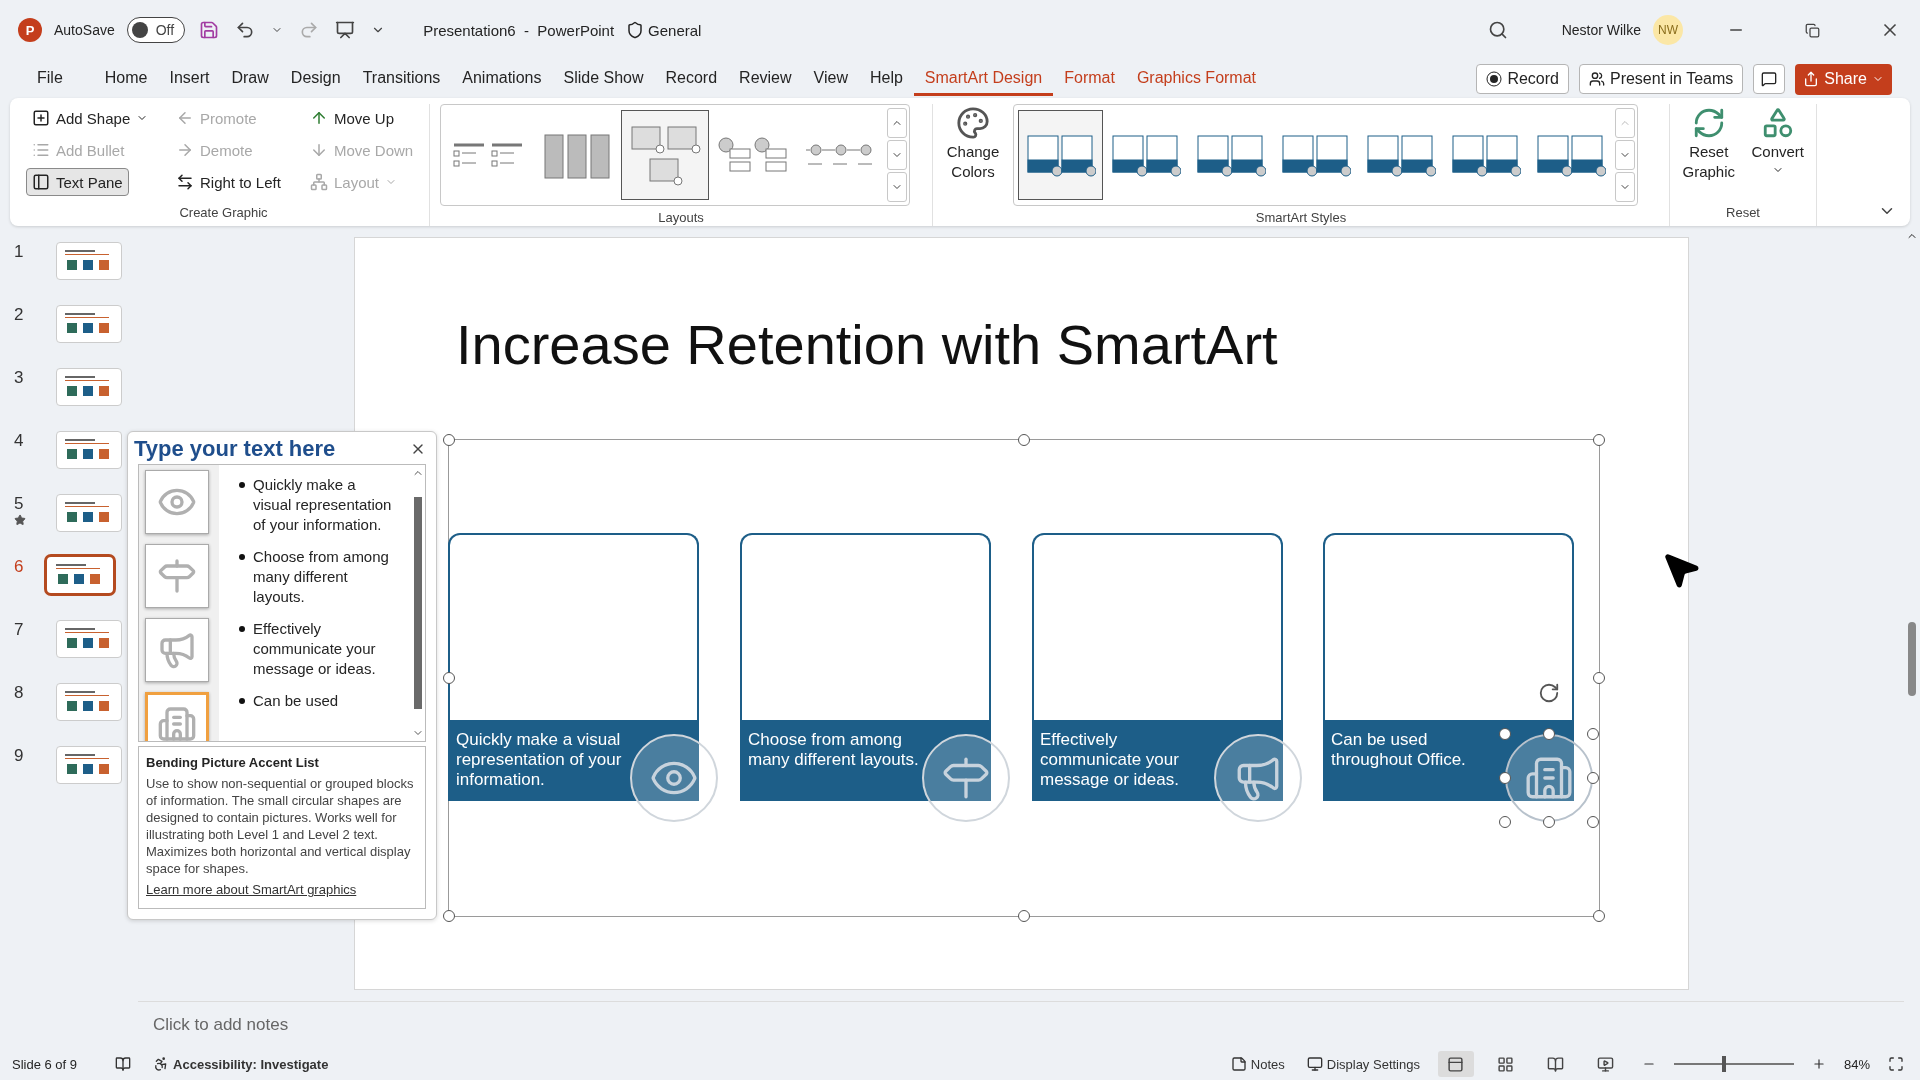 This screenshot has width=1920, height=1080. I want to click on ribbon-tab: Slide Show, so click(603, 79).